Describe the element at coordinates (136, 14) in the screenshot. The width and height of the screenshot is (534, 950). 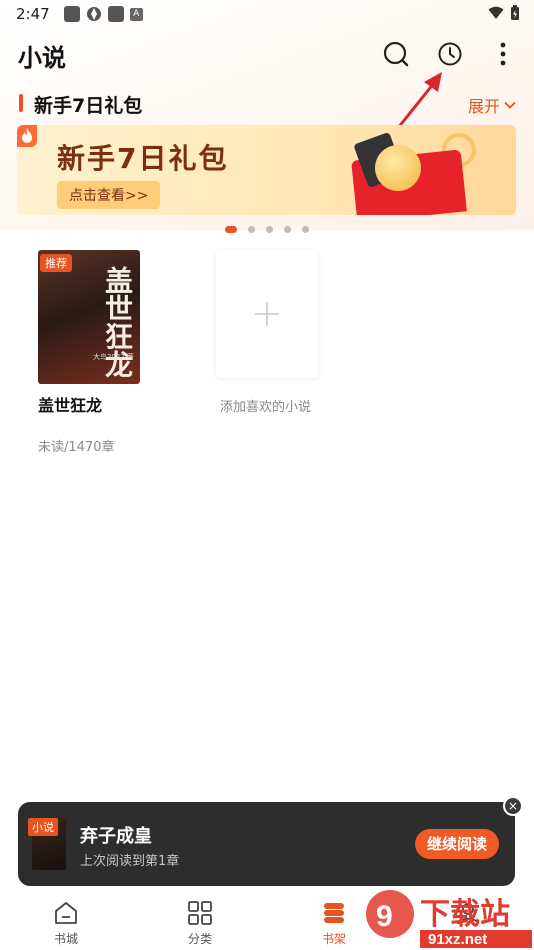
I see `notification-letter-icon: A` at that location.